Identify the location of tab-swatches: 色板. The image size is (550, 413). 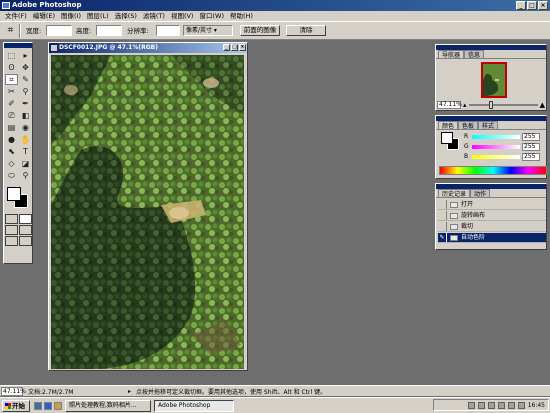
(468, 125).